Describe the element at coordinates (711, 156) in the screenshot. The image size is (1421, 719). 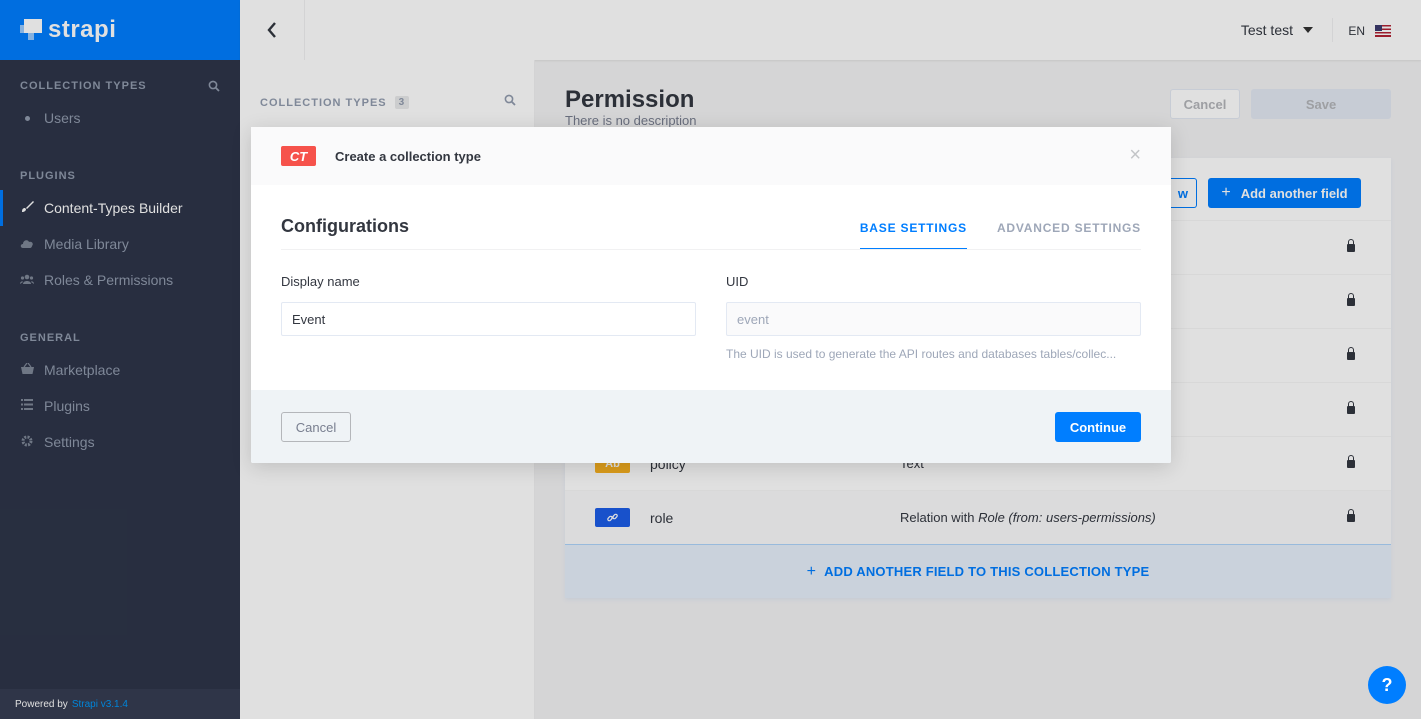
I see `modal-header: CT Create a collection type ×` at that location.